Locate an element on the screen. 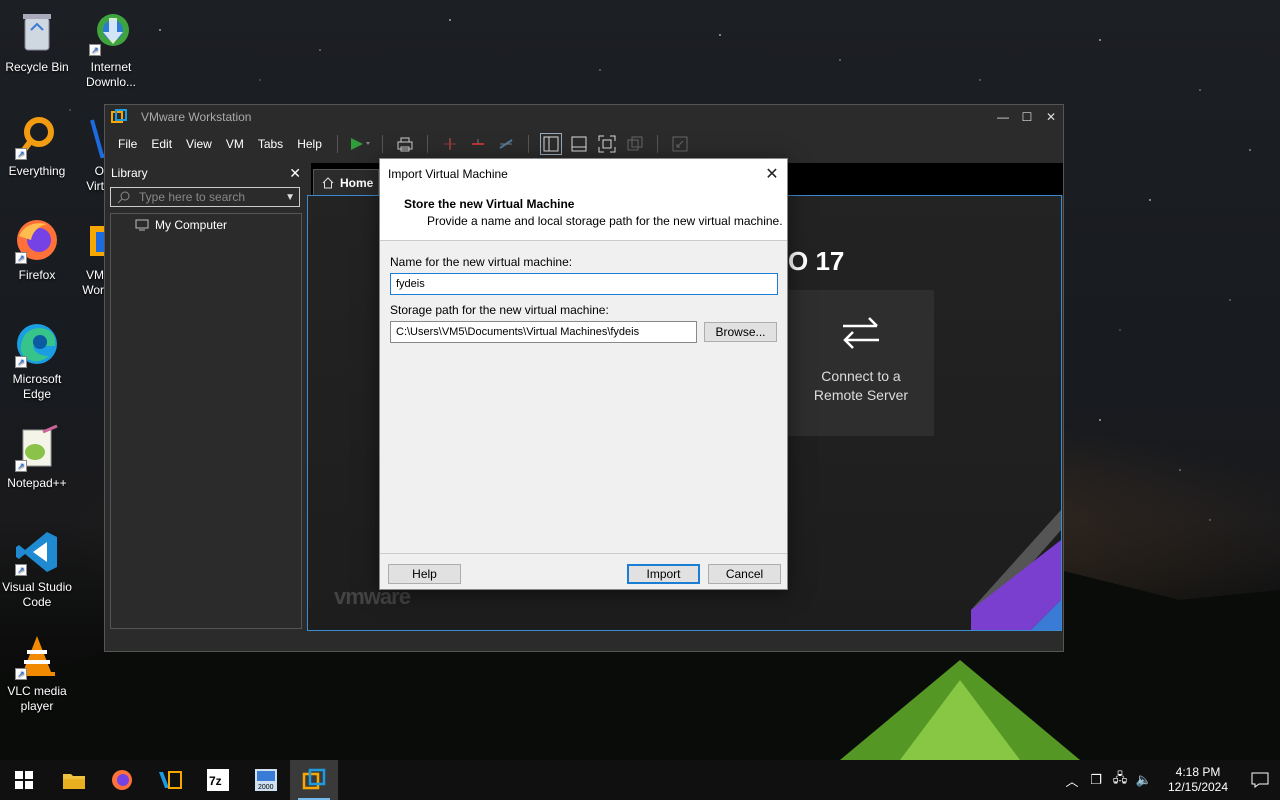 The height and width of the screenshot is (800, 1280). win2000-icon: 2000 is located at coordinates (266, 780).